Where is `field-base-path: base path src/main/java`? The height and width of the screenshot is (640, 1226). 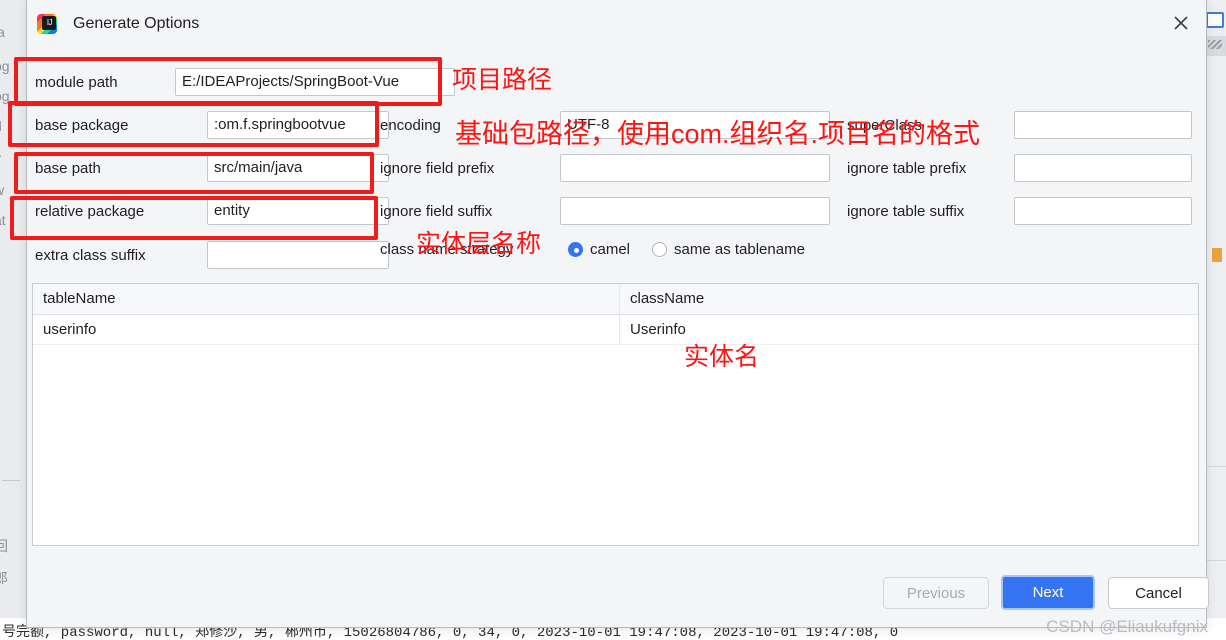
field-base-path: base path src/main/java is located at coordinates (212, 168).